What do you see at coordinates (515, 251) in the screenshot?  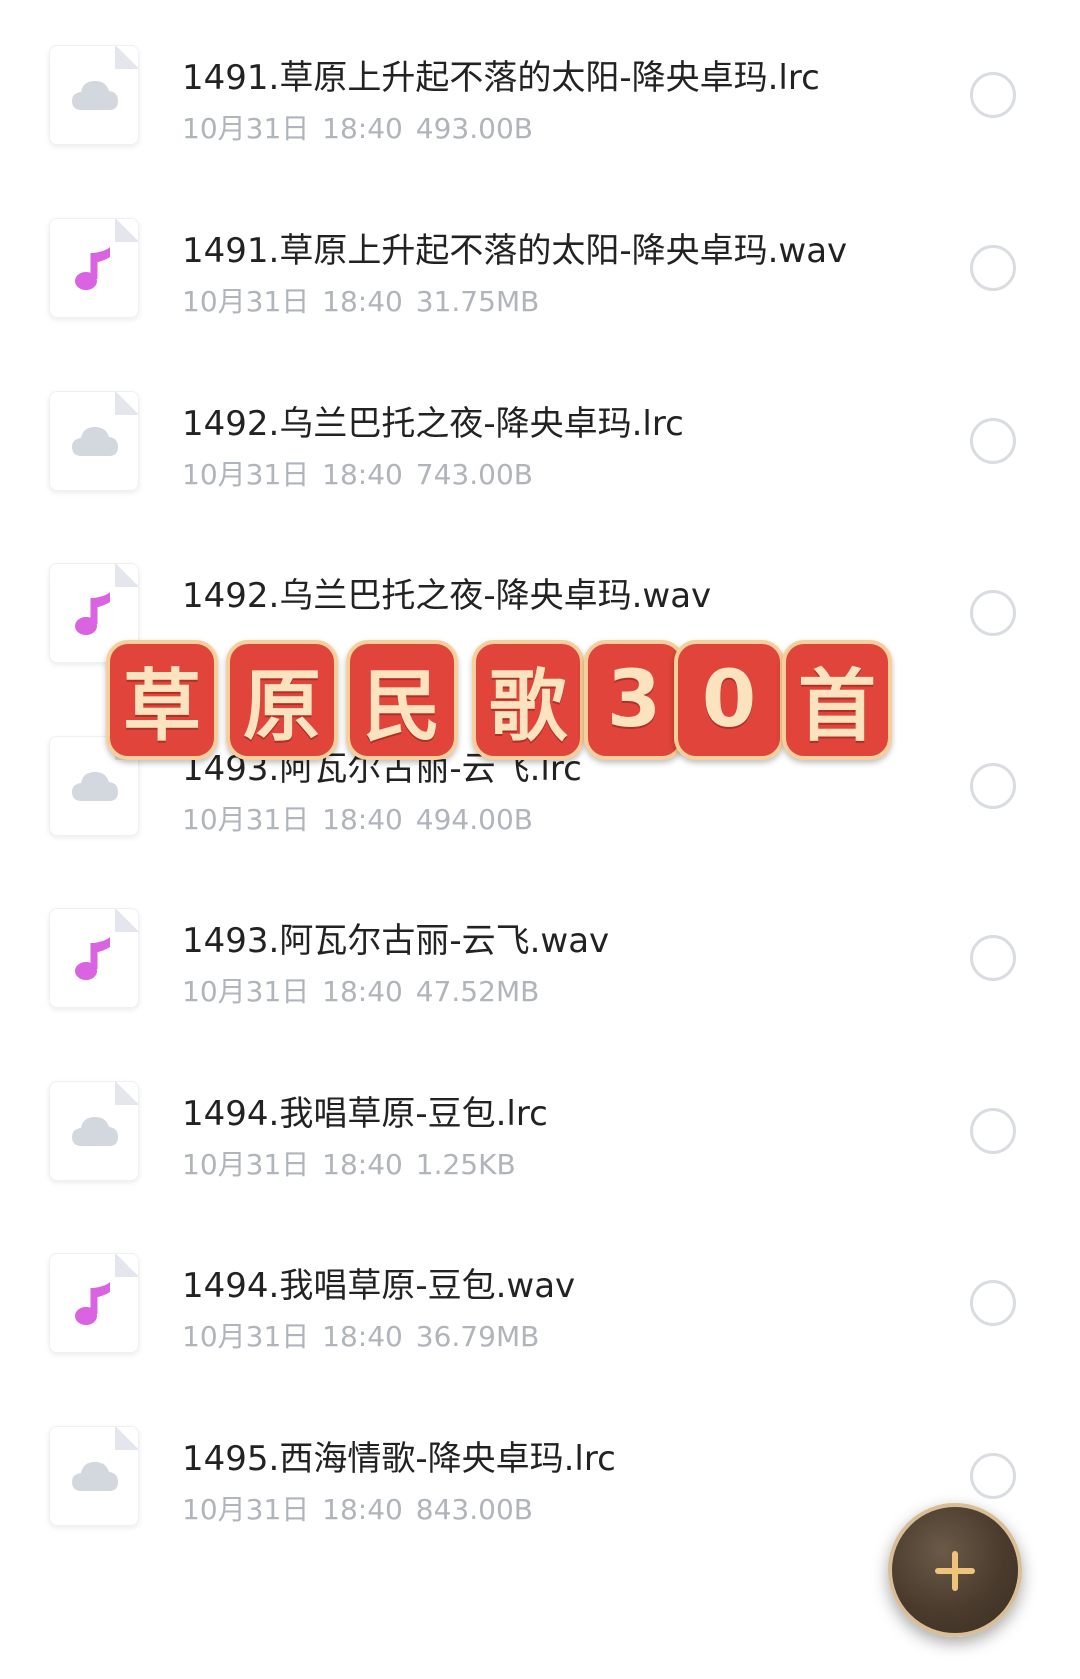 I see `file-name: 1491.草原上升起不落的太阳-降央卓玛.wav` at bounding box center [515, 251].